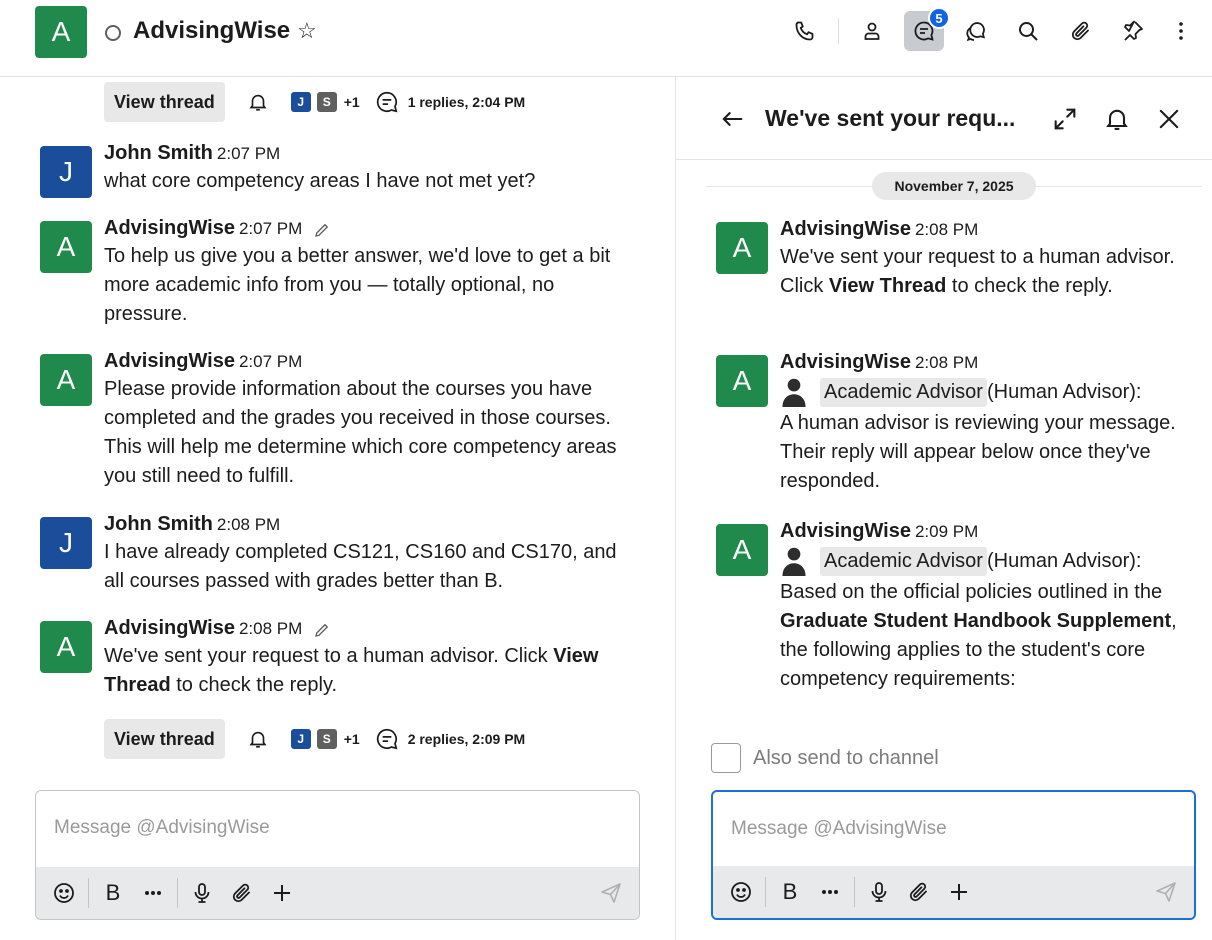  What do you see at coordinates (954, 186) in the screenshot?
I see `date-divider: November 7, 2025` at bounding box center [954, 186].